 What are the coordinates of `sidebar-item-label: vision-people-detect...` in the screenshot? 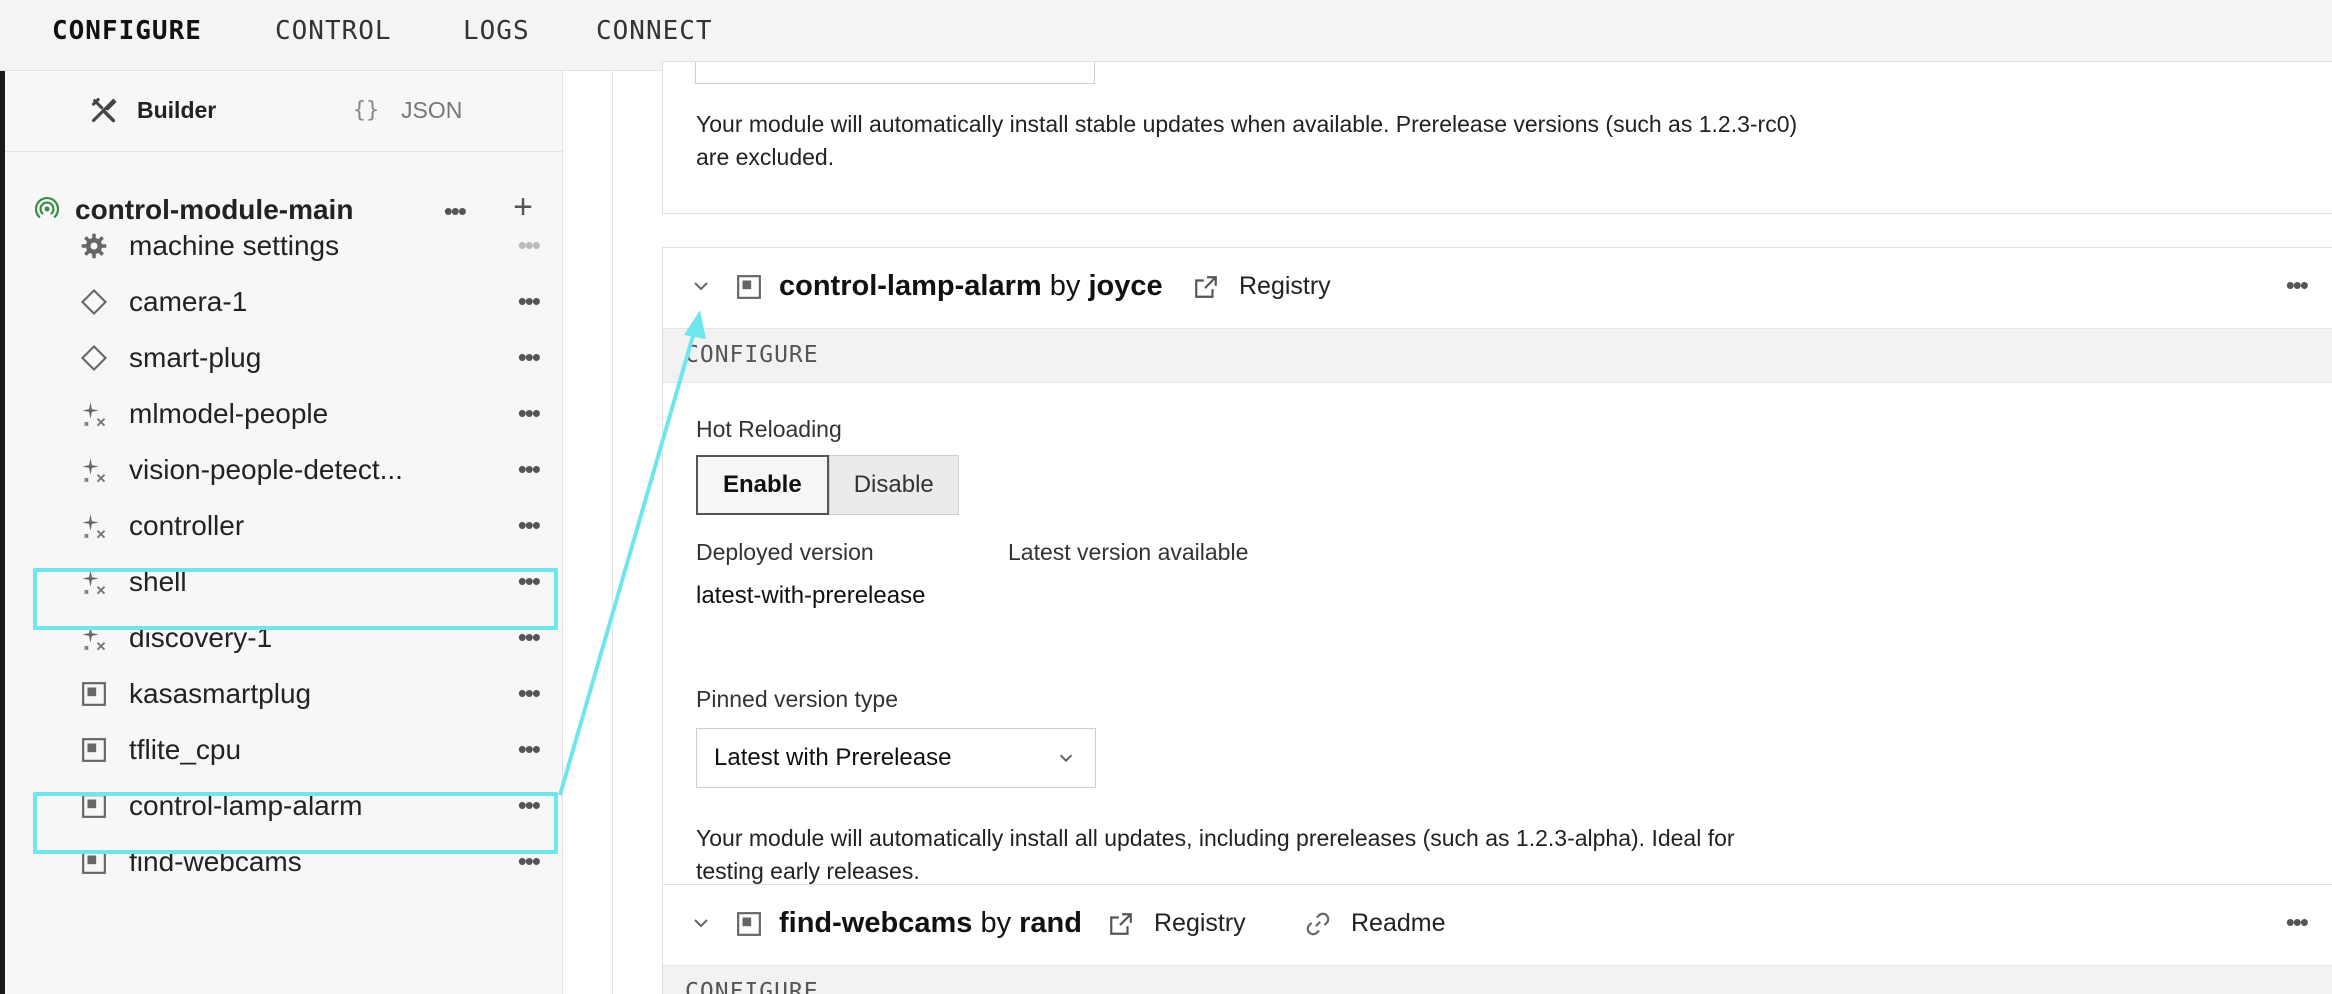 It's located at (266, 469).